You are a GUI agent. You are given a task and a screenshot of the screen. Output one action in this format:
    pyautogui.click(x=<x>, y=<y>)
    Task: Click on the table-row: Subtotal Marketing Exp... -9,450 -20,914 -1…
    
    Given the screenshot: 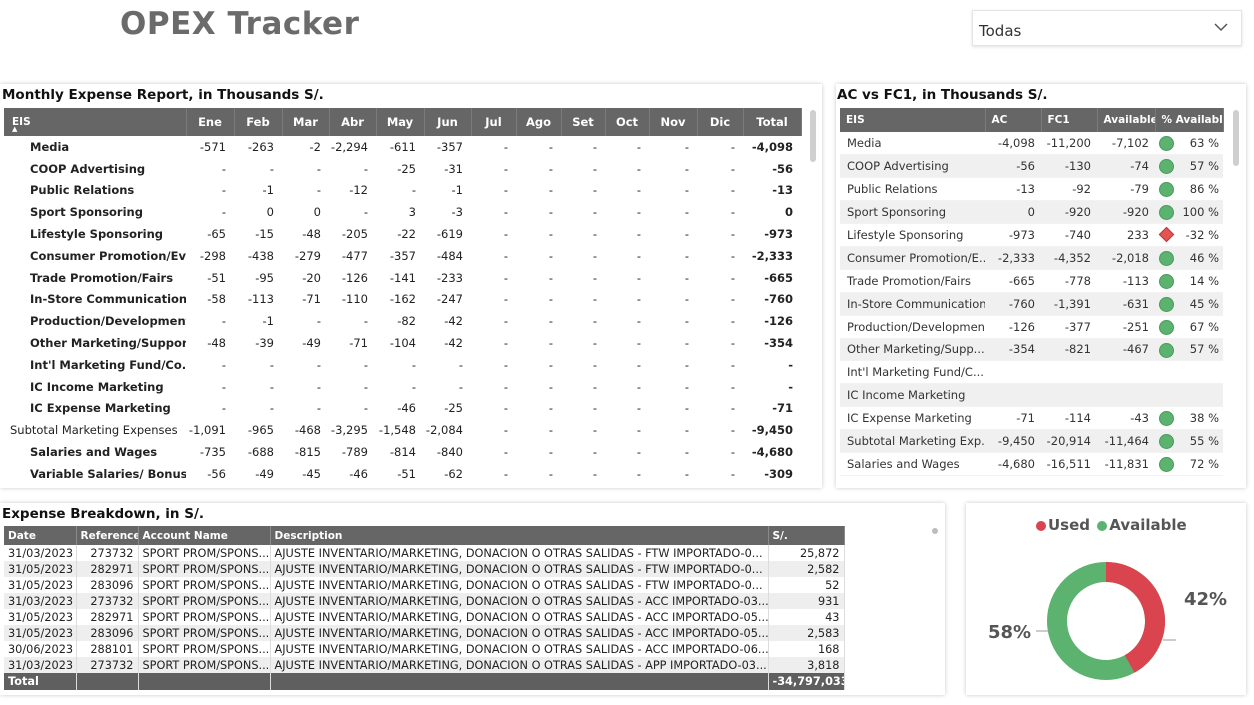 What is the action you would take?
    pyautogui.click(x=1031, y=441)
    